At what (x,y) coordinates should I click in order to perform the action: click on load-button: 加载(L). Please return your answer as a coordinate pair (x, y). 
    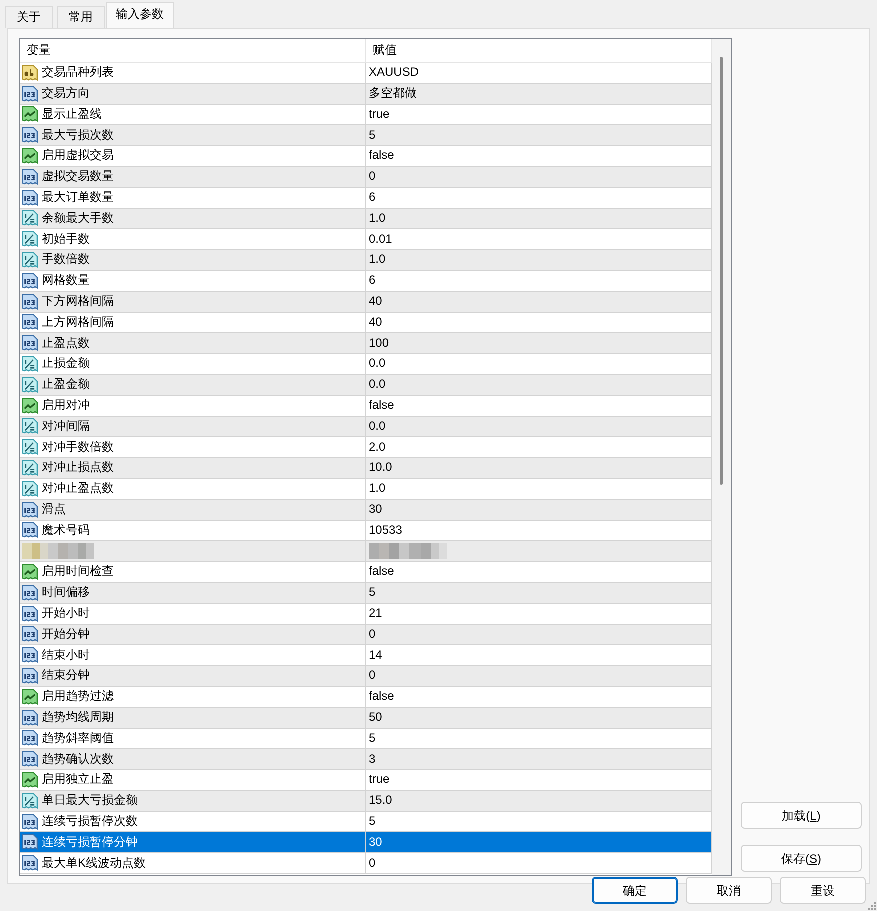
    Looking at the image, I should click on (801, 815).